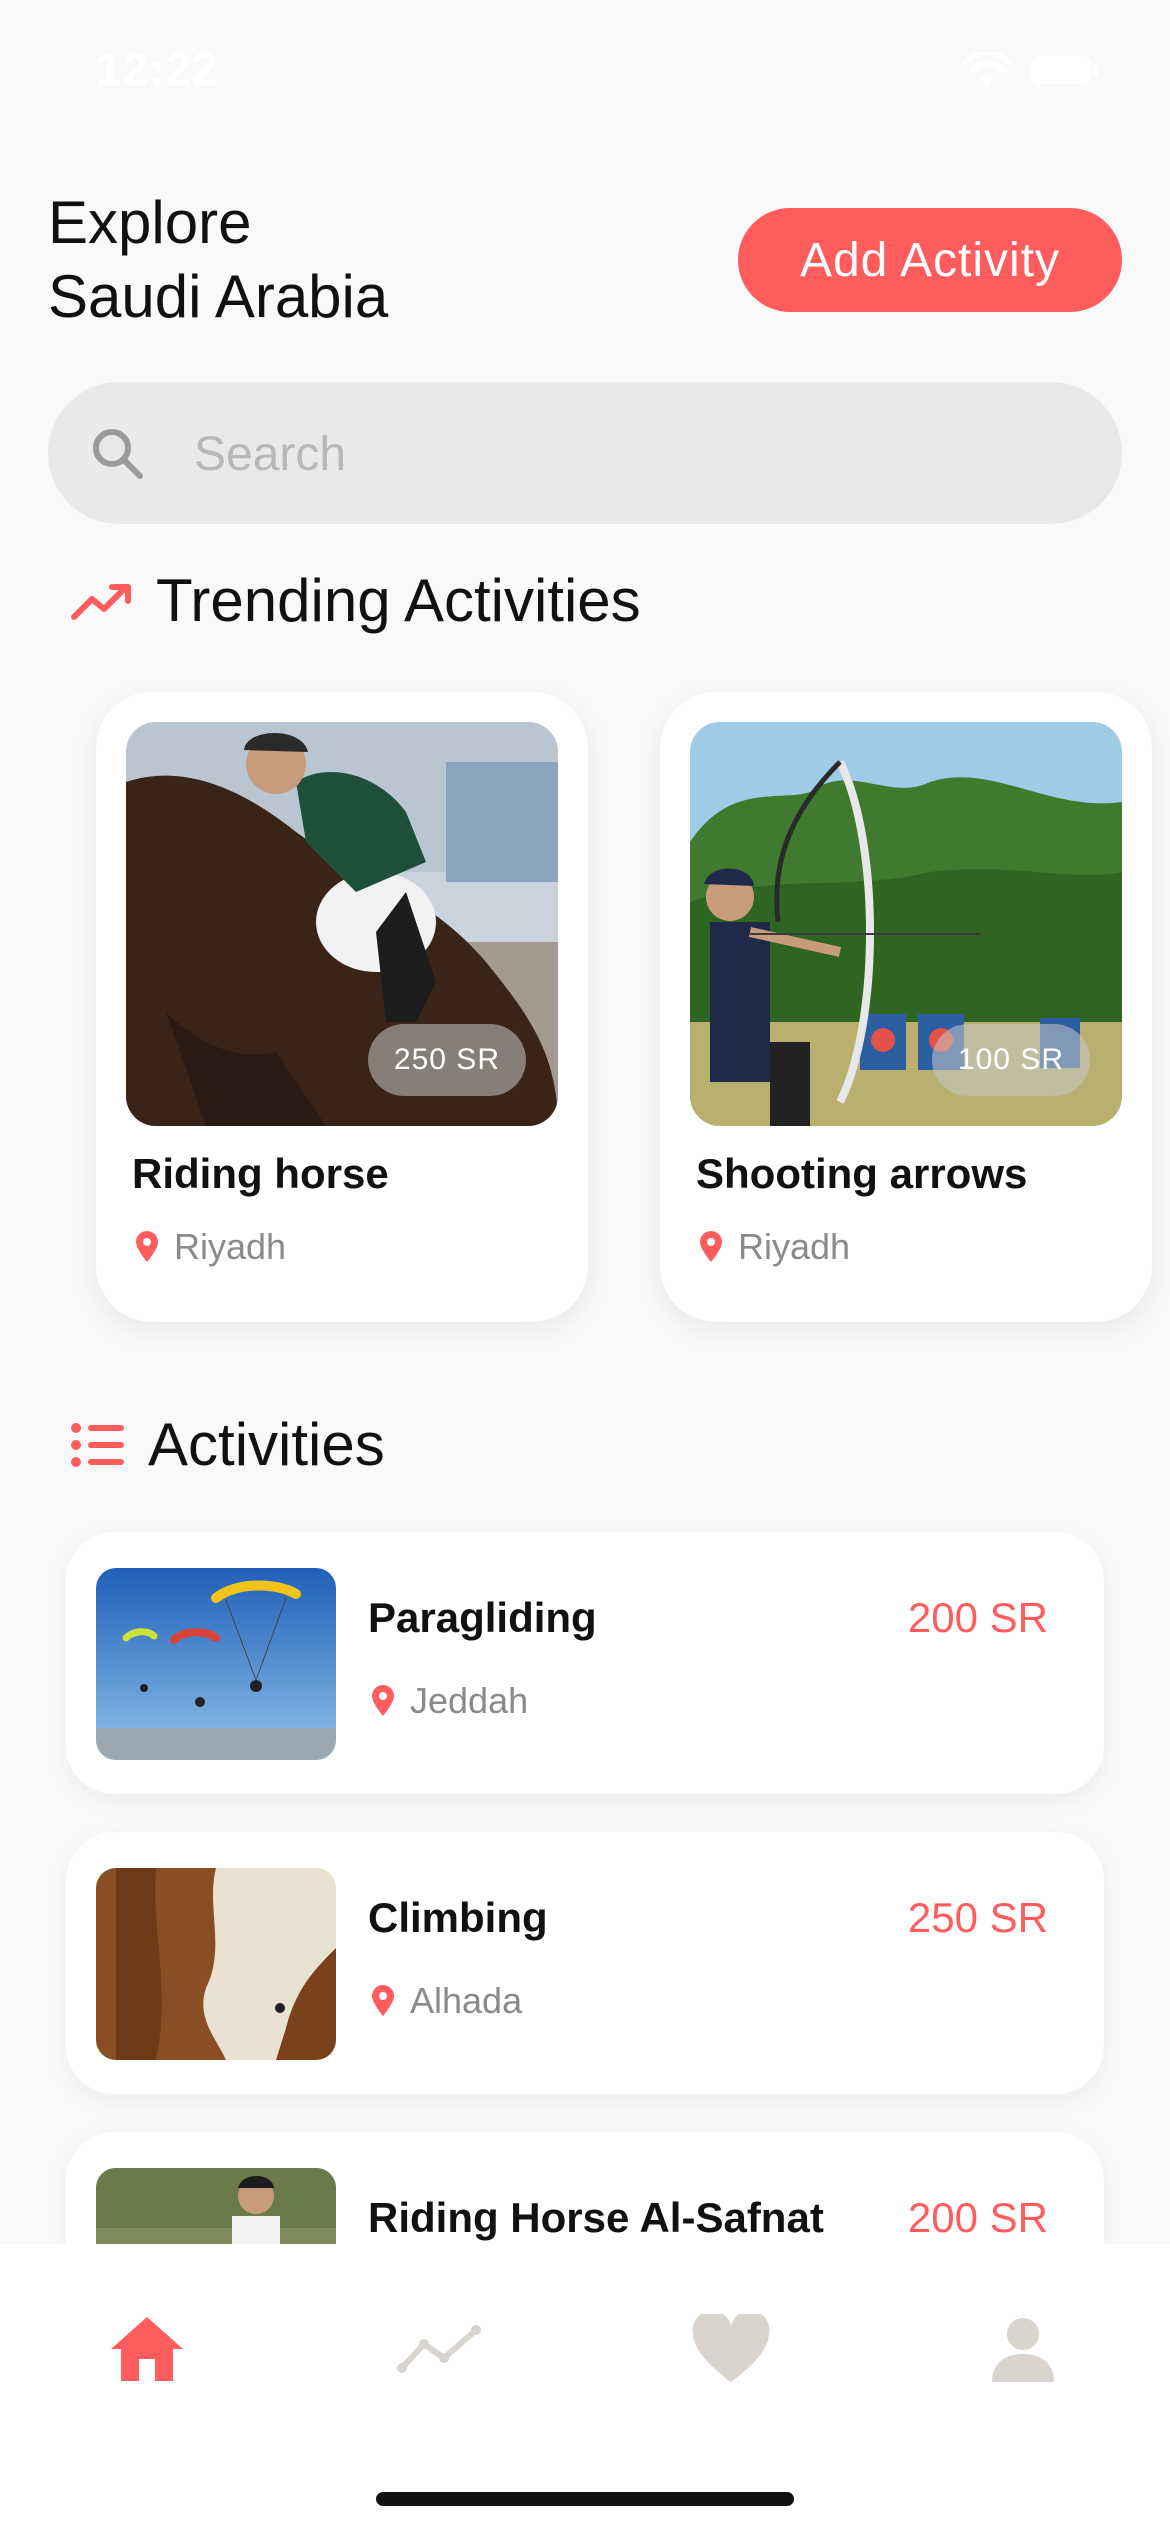  Describe the element at coordinates (906, 924) in the screenshot. I see `shooting-arrows-image: 100 SR` at that location.